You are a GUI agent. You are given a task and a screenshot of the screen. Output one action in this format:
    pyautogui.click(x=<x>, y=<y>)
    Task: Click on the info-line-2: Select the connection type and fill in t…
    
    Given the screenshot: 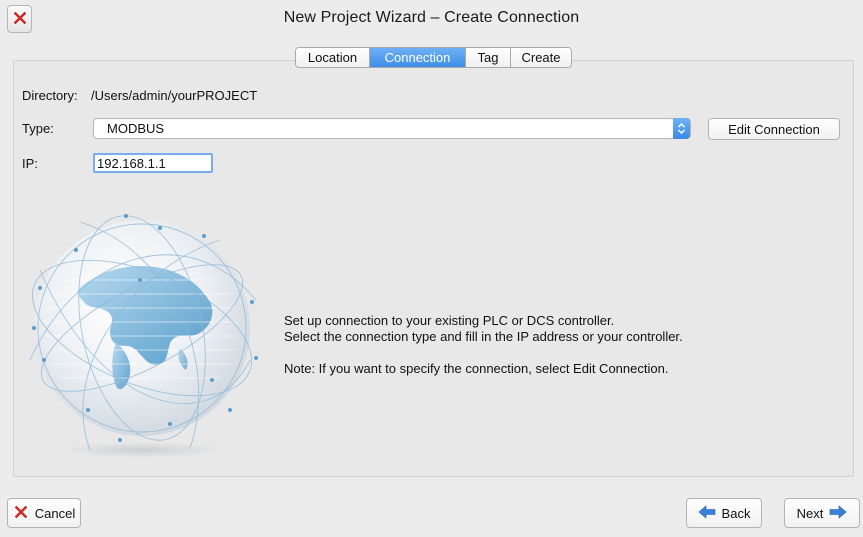 What is the action you would take?
    pyautogui.click(x=483, y=336)
    